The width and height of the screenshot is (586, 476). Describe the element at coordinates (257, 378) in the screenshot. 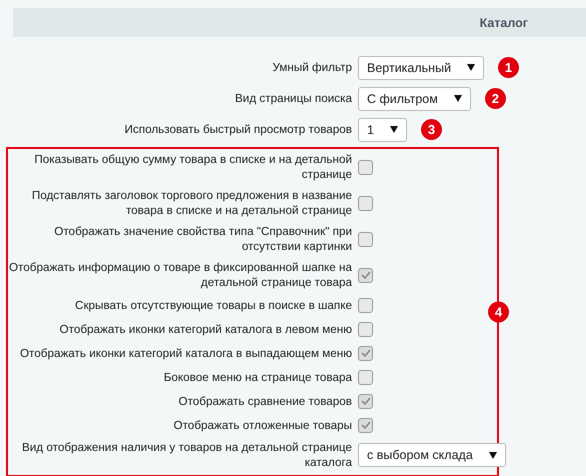

I see `setting-label: Боковое меню на странице товара` at that location.